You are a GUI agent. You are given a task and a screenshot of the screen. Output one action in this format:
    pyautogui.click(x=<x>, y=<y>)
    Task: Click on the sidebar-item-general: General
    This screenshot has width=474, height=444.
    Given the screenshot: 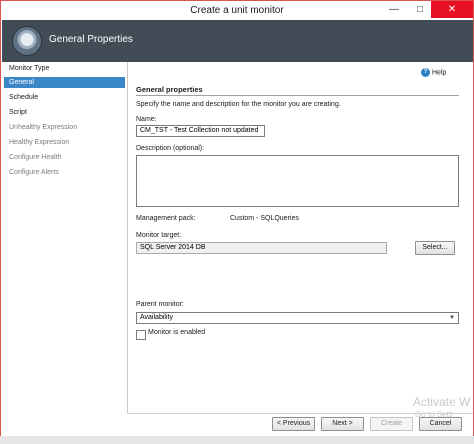 What is the action you would take?
    pyautogui.click(x=64, y=82)
    